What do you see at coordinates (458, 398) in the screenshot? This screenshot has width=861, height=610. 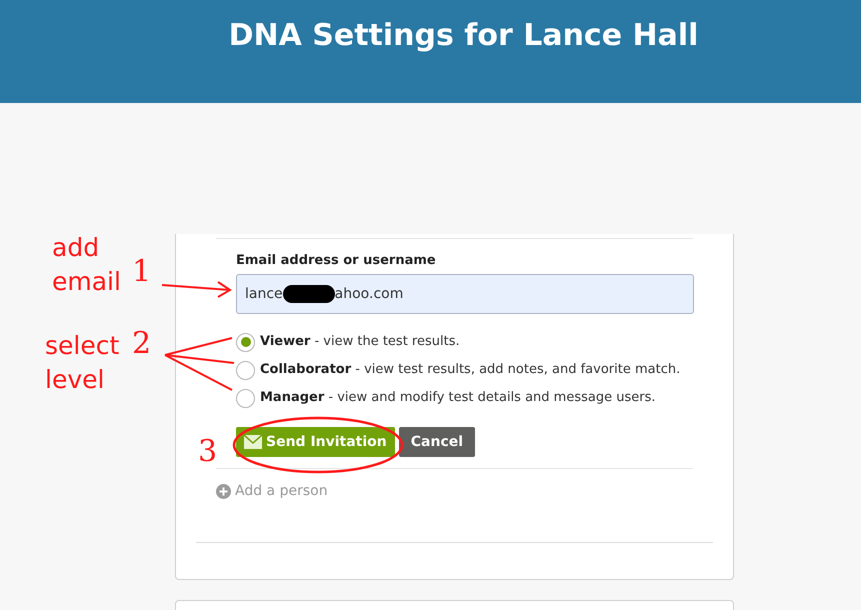 I see `level-option-text: Manager - view and modify test details and message users.` at bounding box center [458, 398].